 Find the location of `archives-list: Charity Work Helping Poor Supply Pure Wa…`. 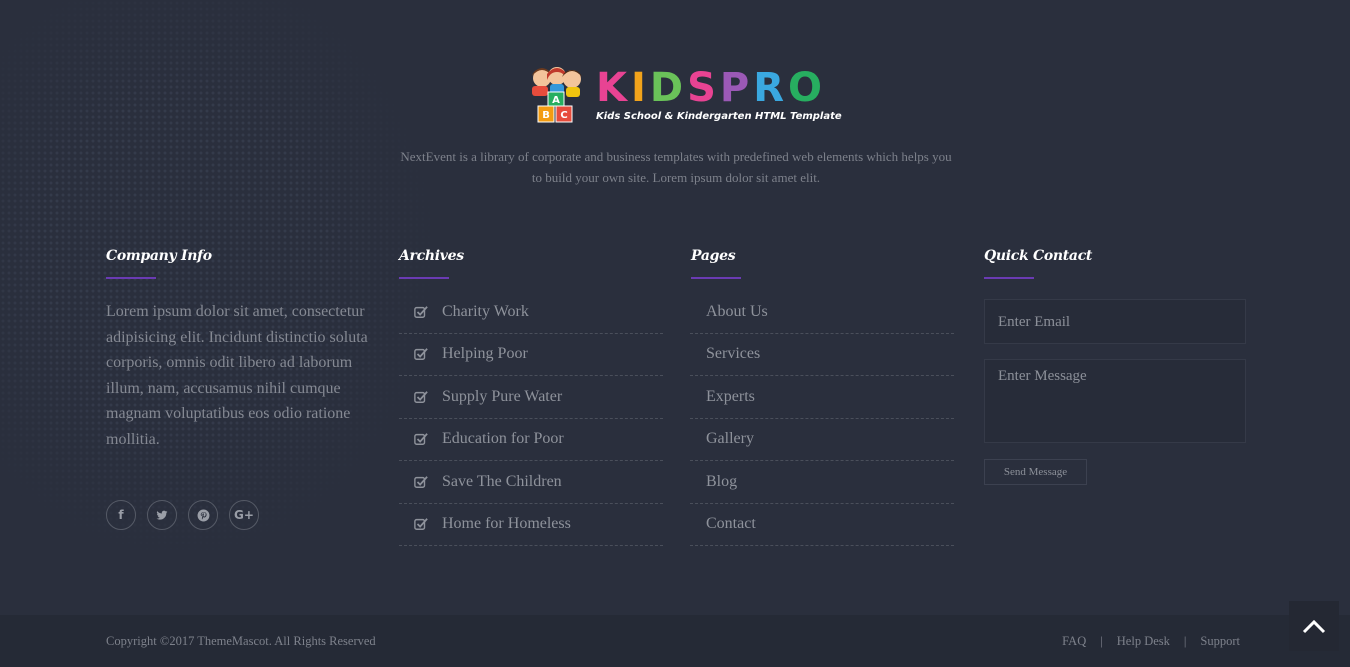

archives-list: Charity Work Helping Poor Supply Pure Wa… is located at coordinates (531, 418).